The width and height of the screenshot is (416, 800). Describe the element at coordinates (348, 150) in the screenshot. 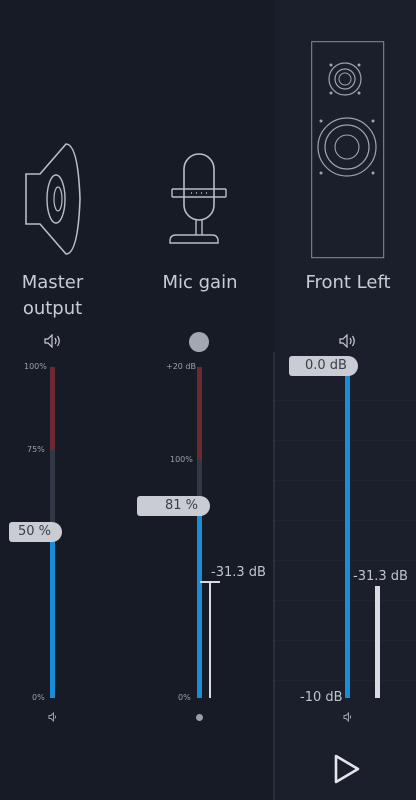

I see `speaker-cabinet-icon` at that location.